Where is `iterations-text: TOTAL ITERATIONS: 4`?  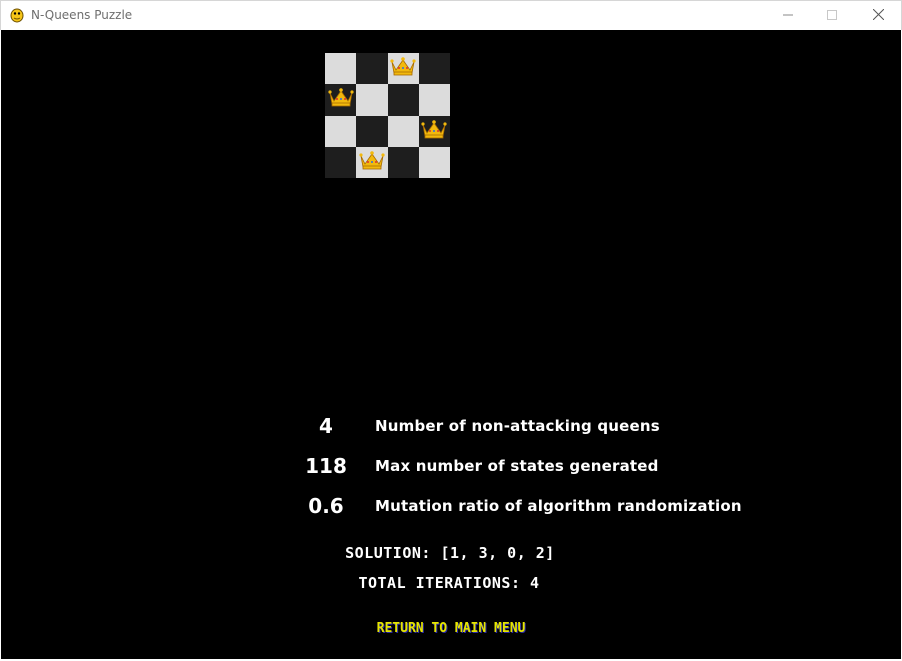 iterations-text: TOTAL ITERATIONS: 4 is located at coordinates (449, 583).